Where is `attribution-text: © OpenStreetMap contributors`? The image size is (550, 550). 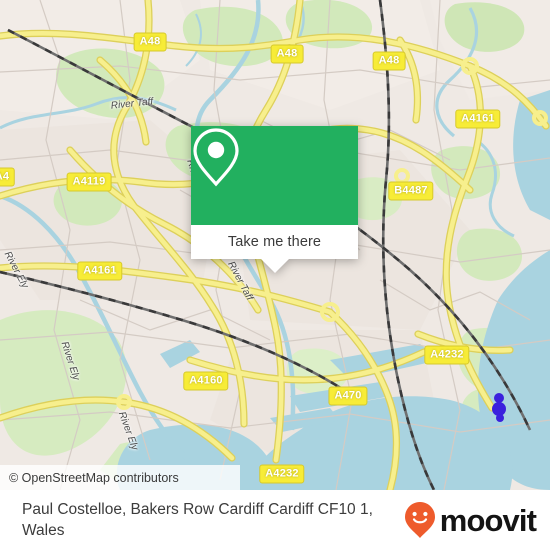 attribution-text: © OpenStreetMap contributors is located at coordinates (94, 477).